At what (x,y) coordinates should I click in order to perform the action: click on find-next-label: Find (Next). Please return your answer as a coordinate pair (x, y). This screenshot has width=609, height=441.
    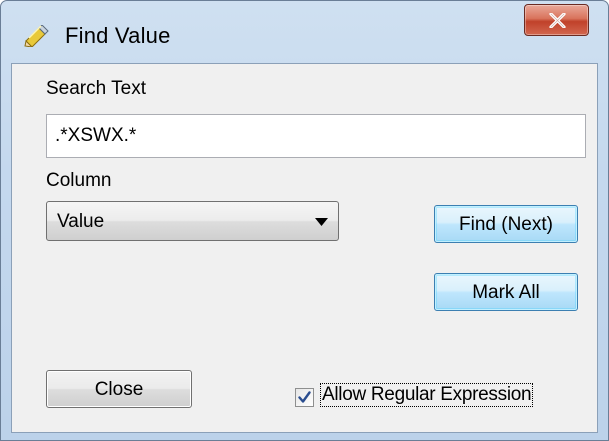
    Looking at the image, I should click on (506, 224).